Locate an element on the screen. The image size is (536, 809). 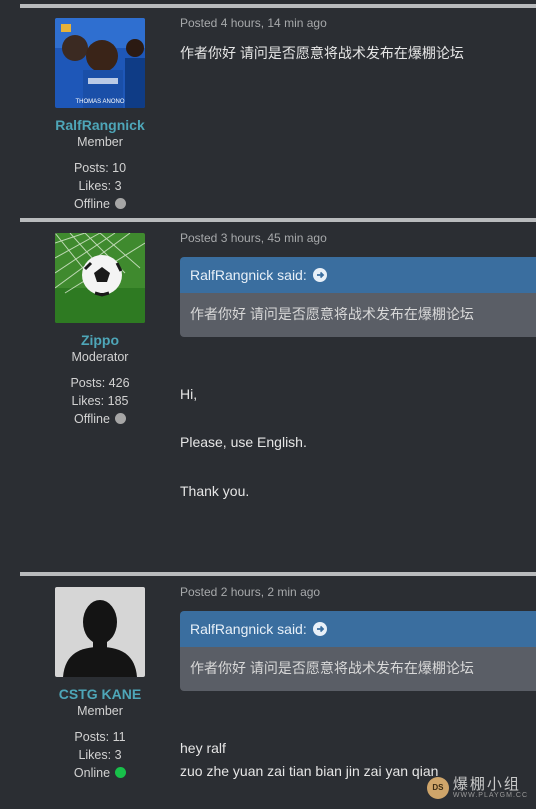
like-count: Likes: 185 is located at coordinates (100, 401).